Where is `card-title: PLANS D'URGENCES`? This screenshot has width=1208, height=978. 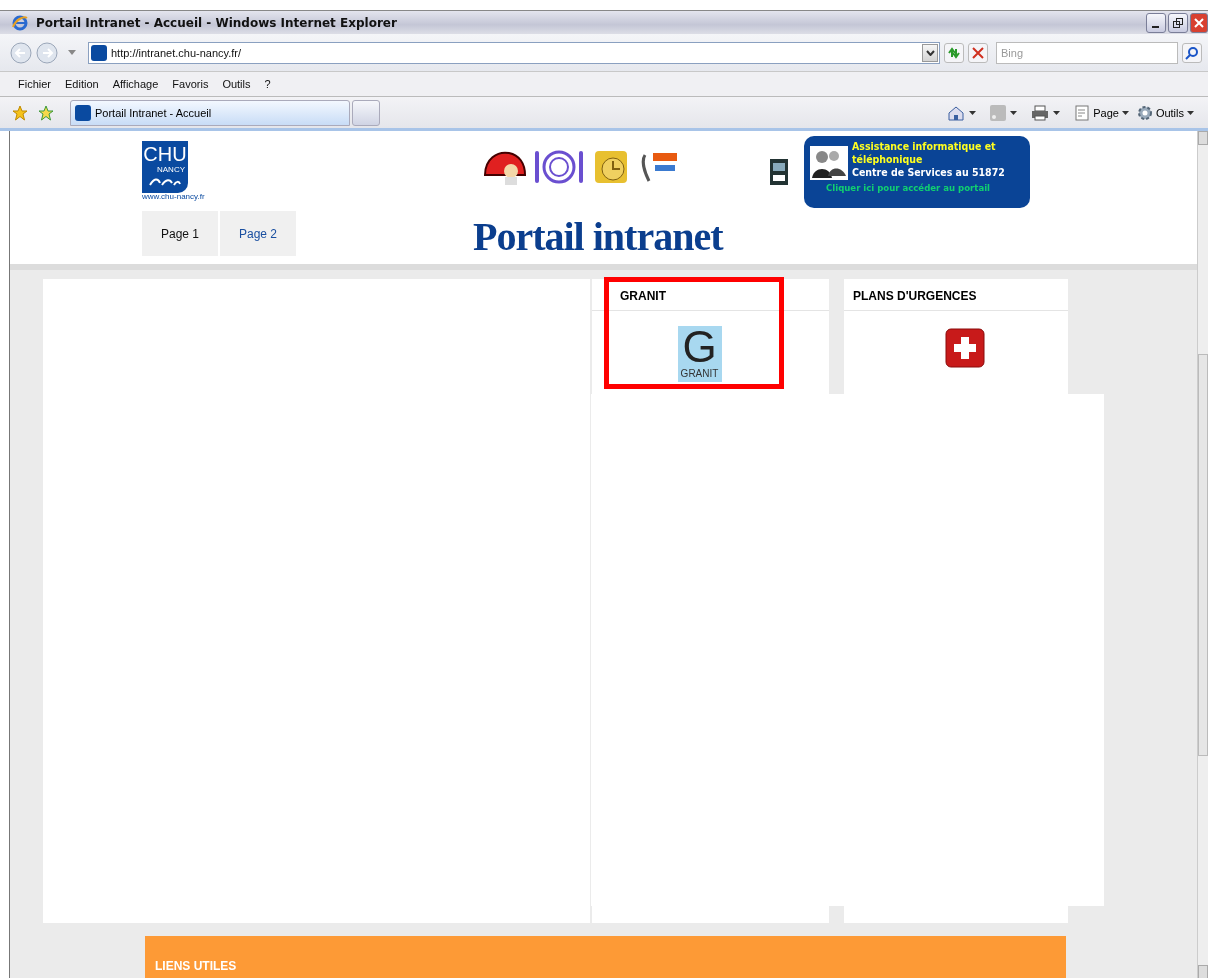 card-title: PLANS D'URGENCES is located at coordinates (956, 295).